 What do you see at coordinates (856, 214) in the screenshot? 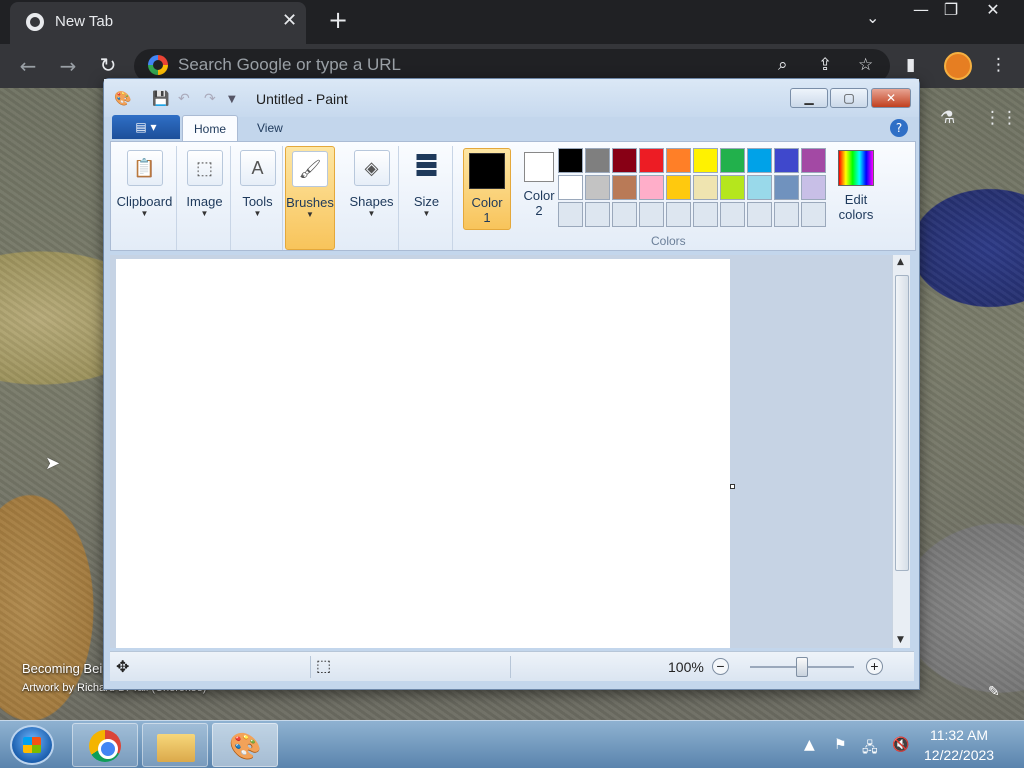
I see `edit-colors-label-2: colors` at bounding box center [856, 214].